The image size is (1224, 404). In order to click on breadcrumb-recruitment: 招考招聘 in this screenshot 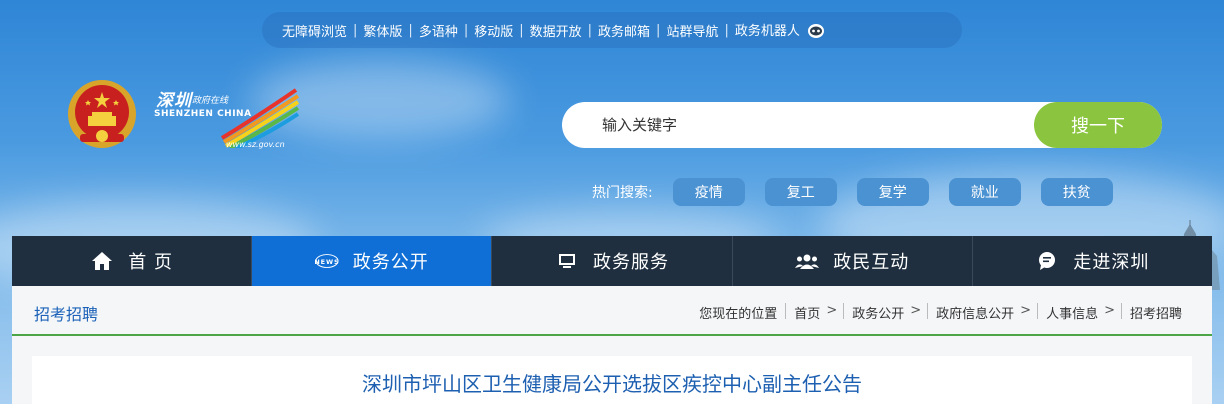, I will do `click(1156, 312)`.